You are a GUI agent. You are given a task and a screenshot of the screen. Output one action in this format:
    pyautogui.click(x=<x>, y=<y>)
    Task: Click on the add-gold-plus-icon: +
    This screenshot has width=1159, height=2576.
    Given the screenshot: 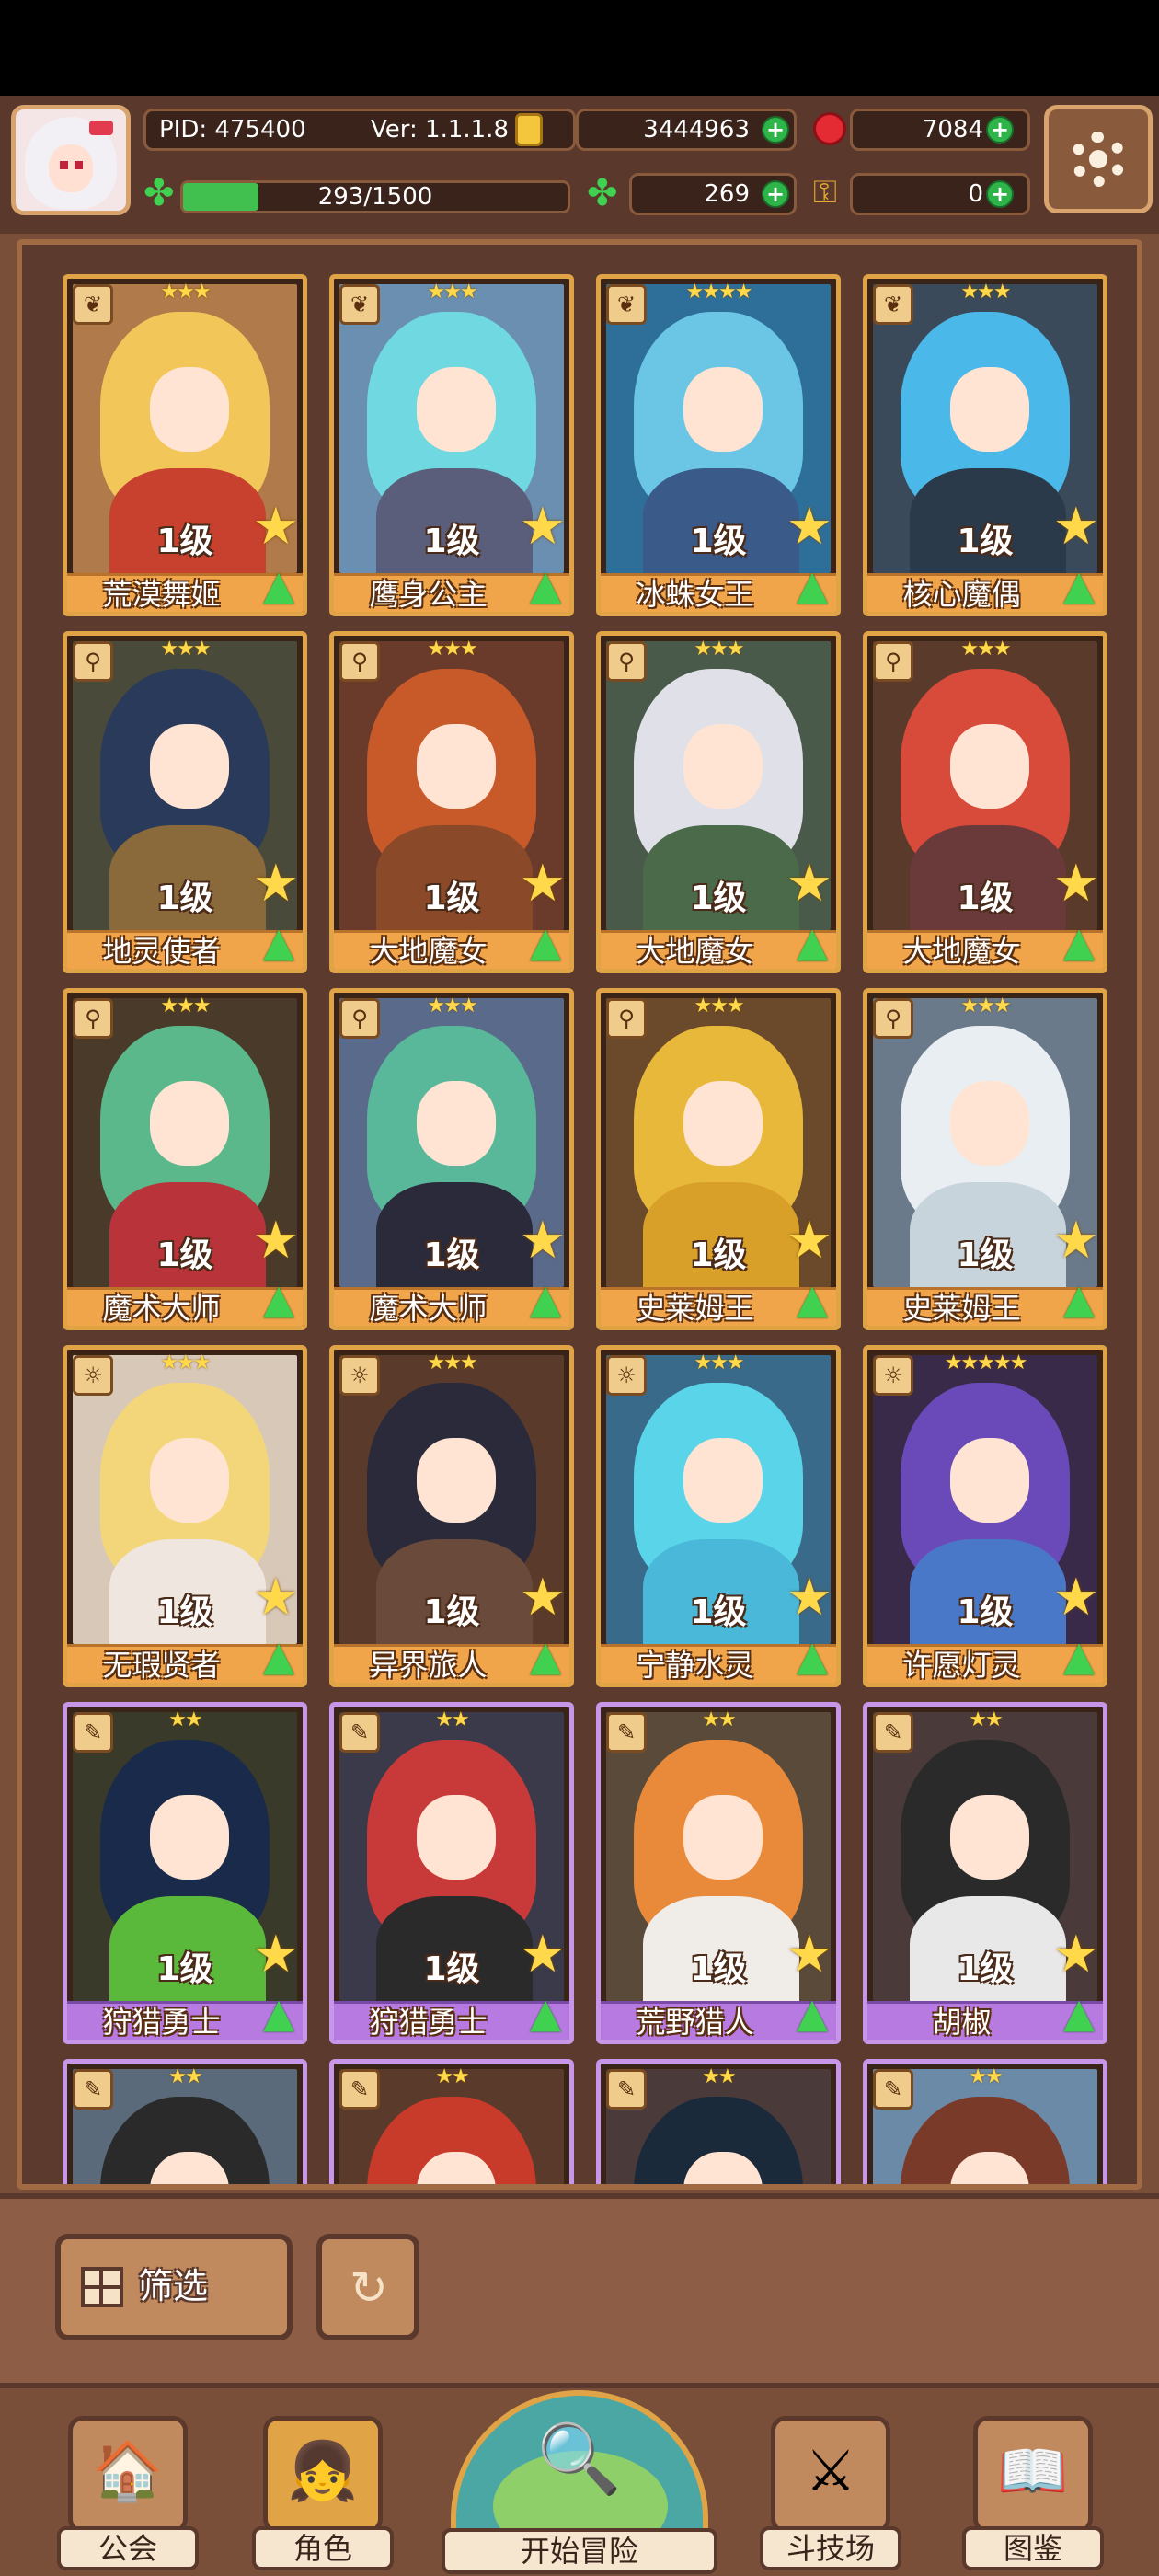 What is the action you would take?
    pyautogui.click(x=775, y=130)
    